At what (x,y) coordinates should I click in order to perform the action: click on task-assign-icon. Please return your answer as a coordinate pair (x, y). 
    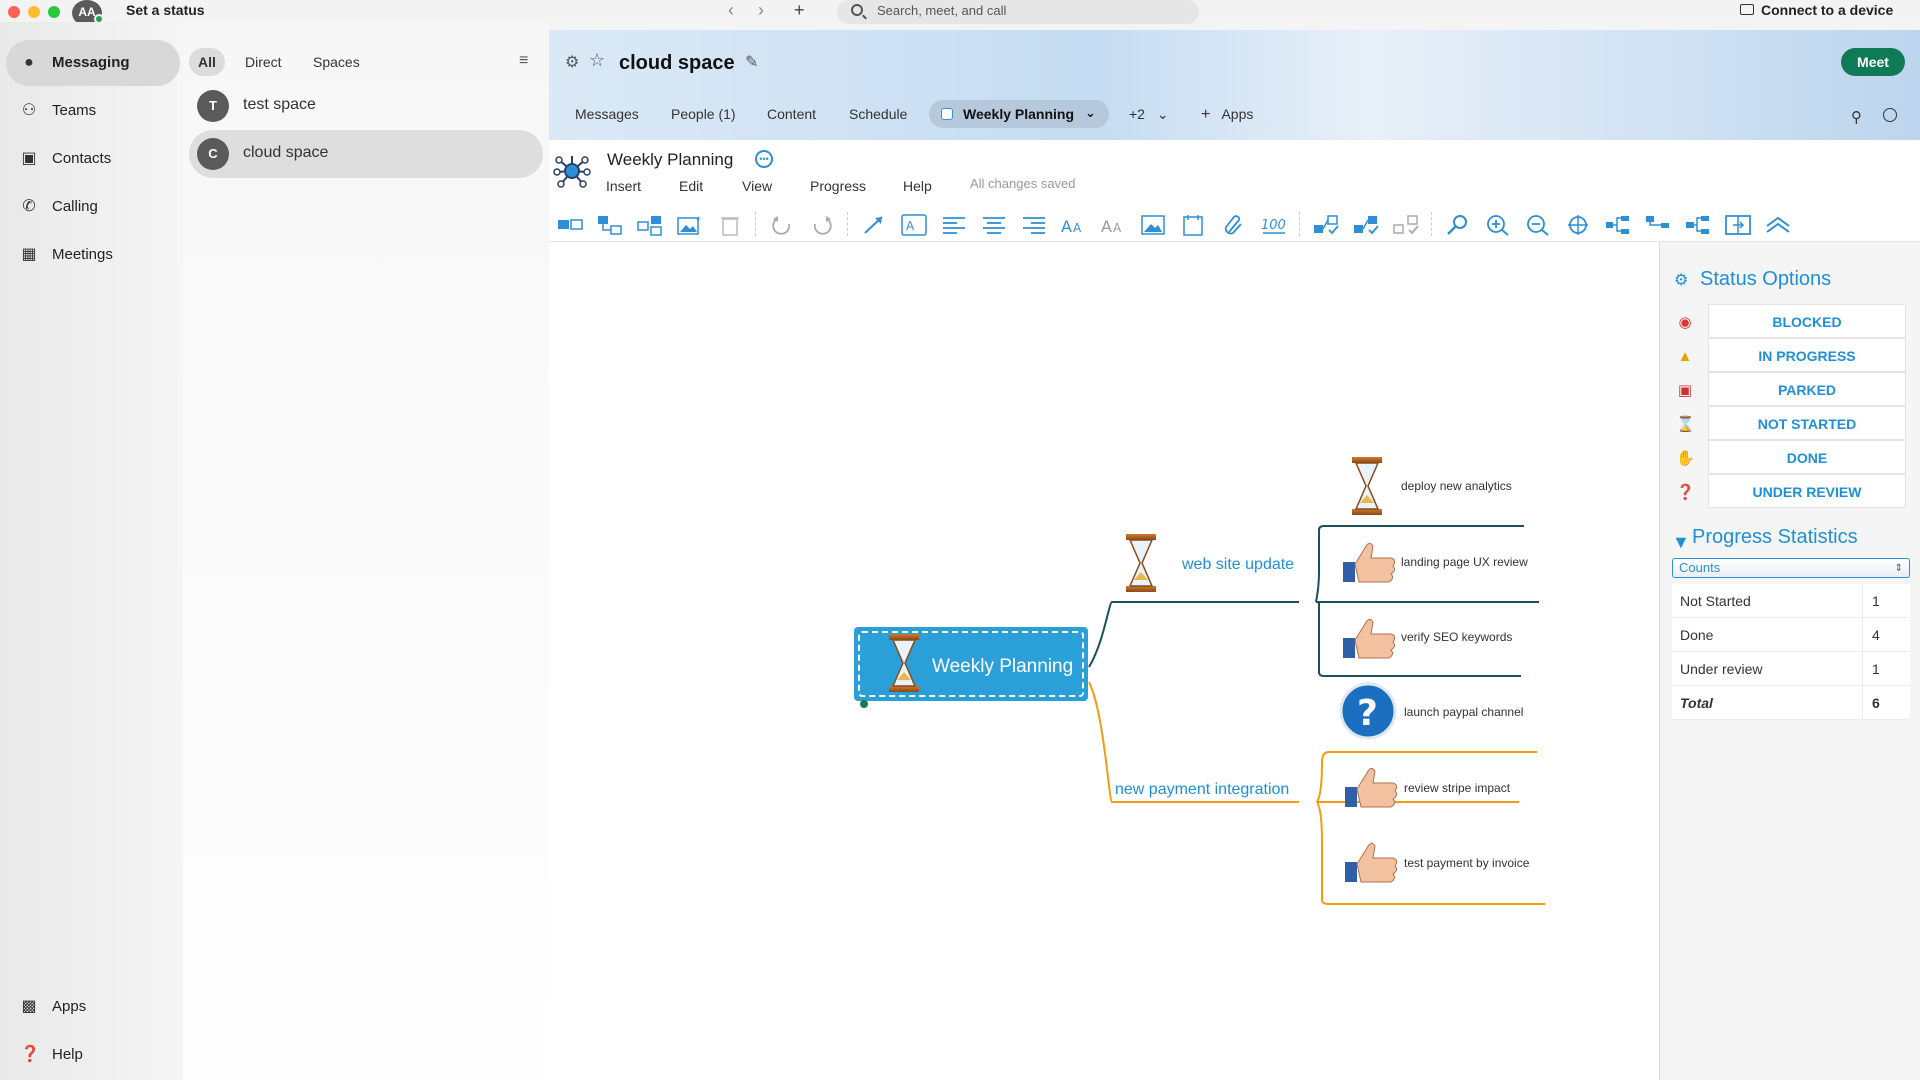
    Looking at the image, I should click on (1326, 225).